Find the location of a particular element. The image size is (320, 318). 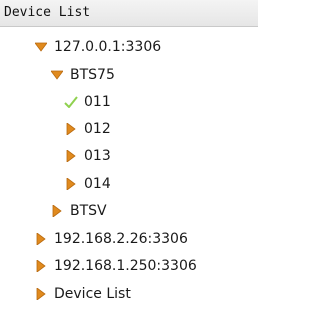

tree-node-label: 012 is located at coordinates (97, 129).